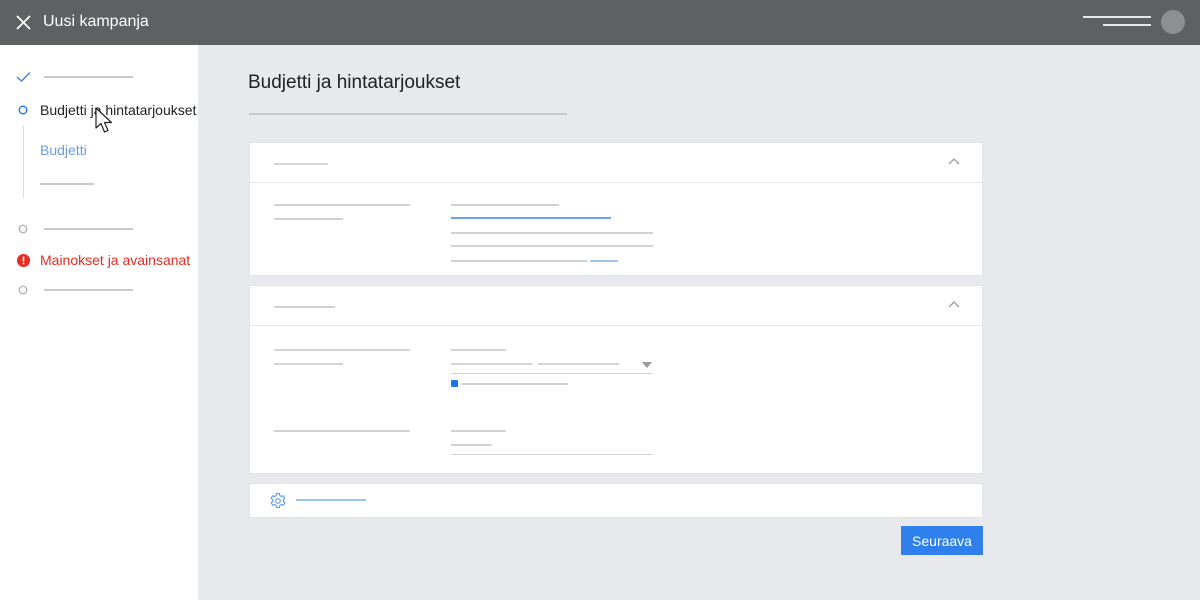  What do you see at coordinates (23, 77) in the screenshot?
I see `check-icon` at bounding box center [23, 77].